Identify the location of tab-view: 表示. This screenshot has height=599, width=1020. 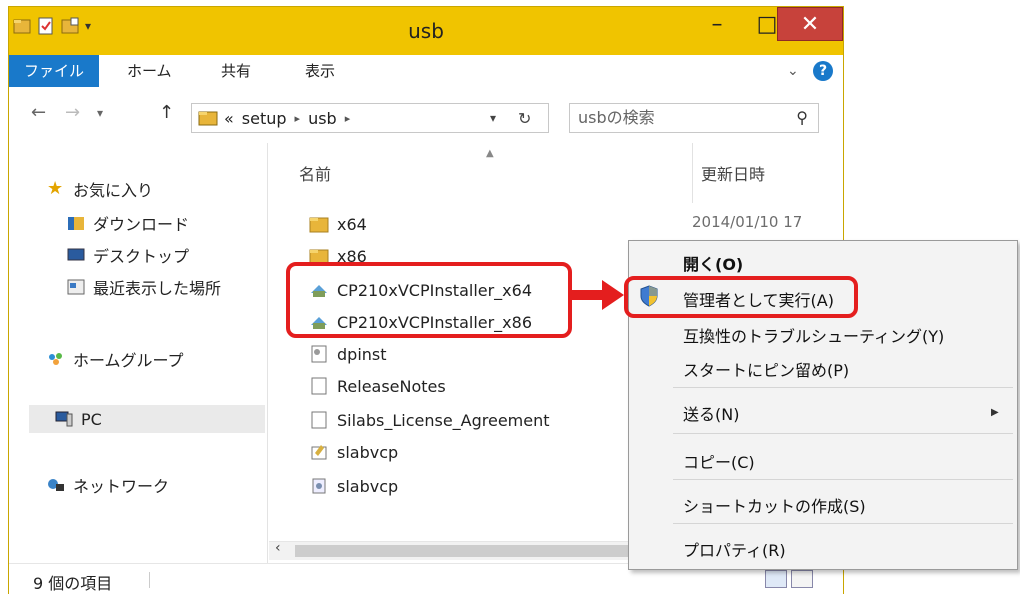
(320, 71).